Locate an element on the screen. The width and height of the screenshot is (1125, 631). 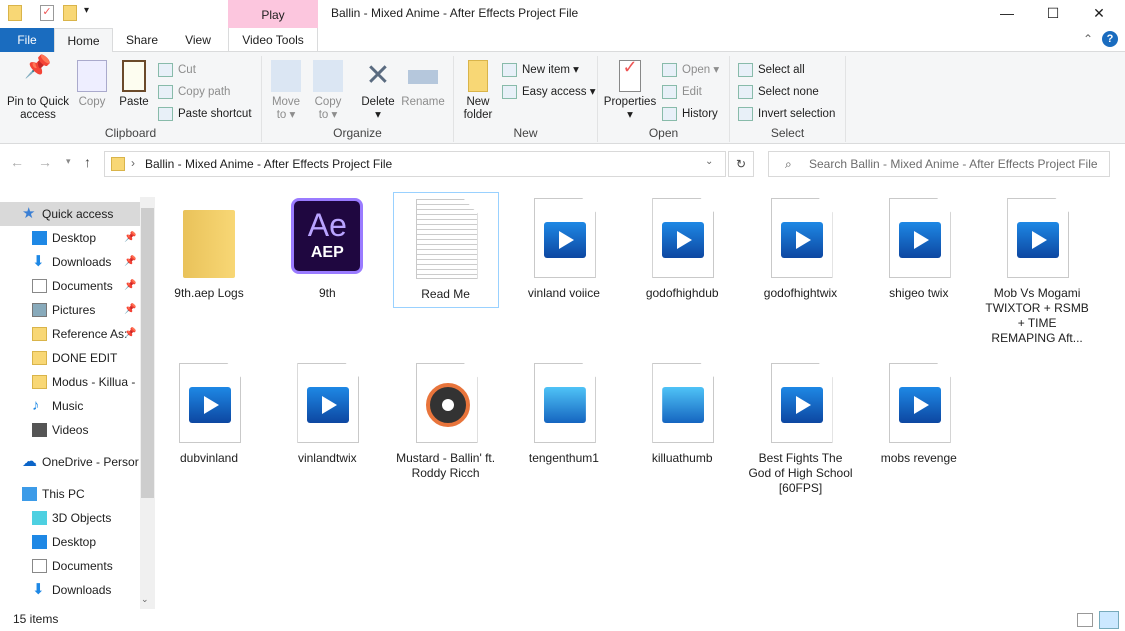
new-folder-icon is located at coordinates (70, 13).